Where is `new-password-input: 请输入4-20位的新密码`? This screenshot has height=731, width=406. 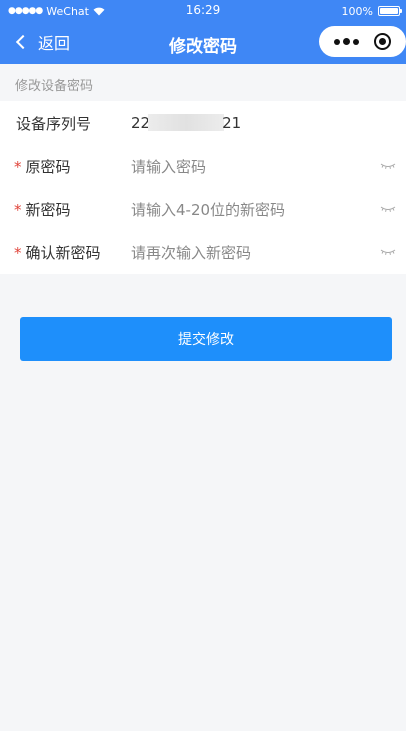
new-password-input: 请输入4-20位的新密码 is located at coordinates (208, 209).